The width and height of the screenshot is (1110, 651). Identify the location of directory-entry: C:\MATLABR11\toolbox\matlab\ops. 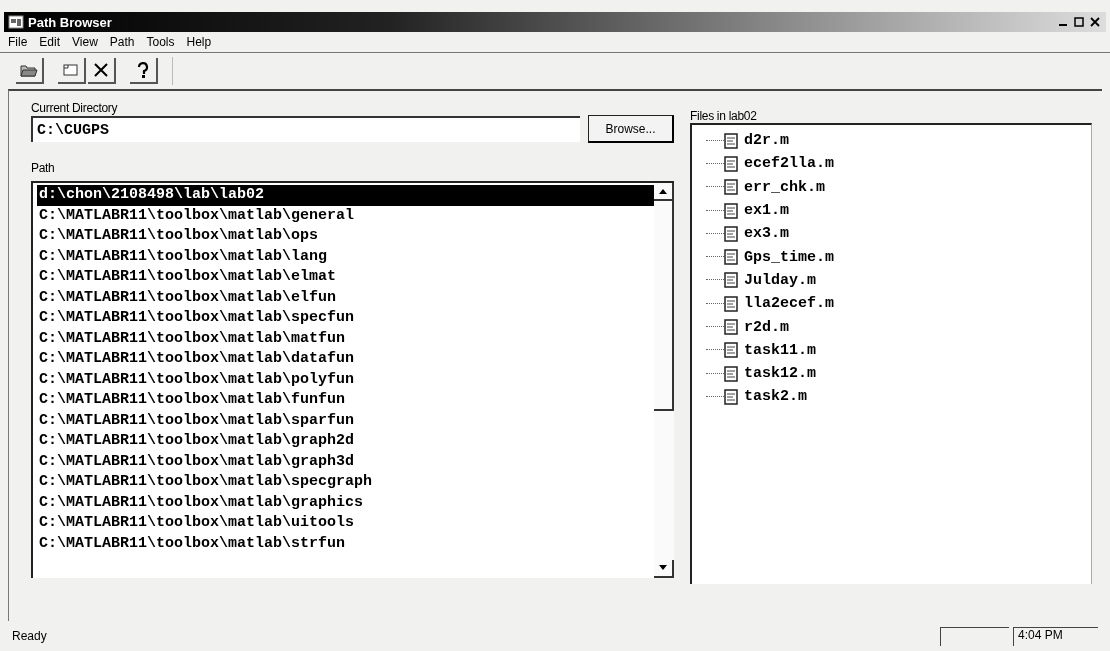
(345, 236).